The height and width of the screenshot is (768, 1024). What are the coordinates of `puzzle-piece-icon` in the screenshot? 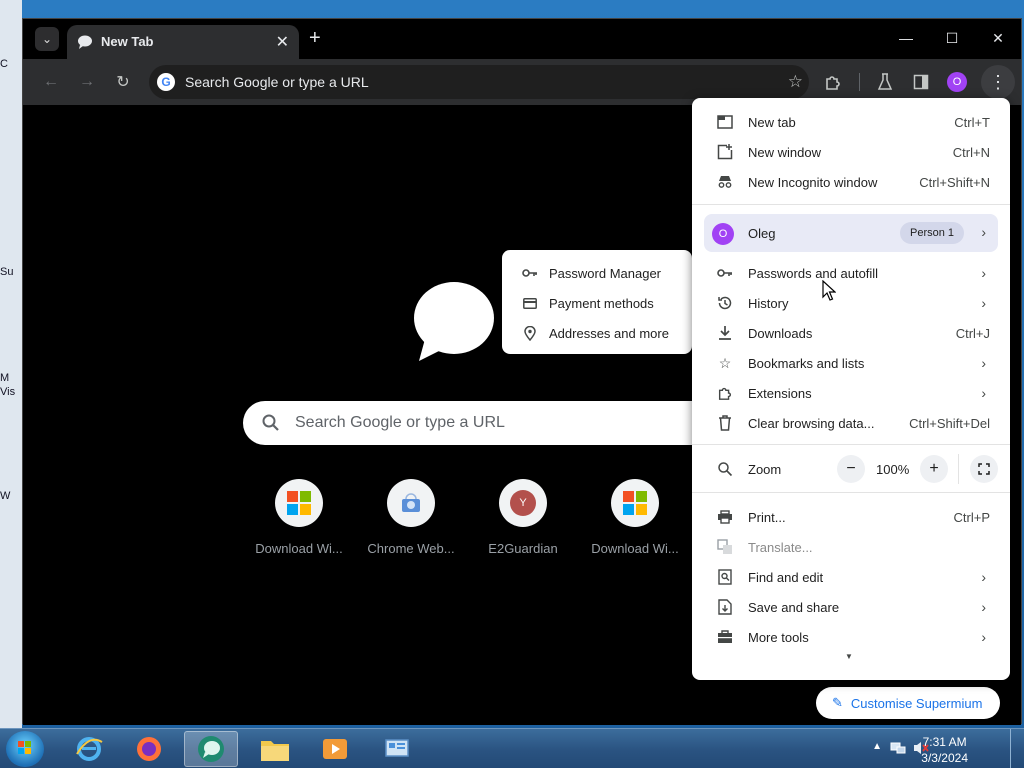 It's located at (725, 393).